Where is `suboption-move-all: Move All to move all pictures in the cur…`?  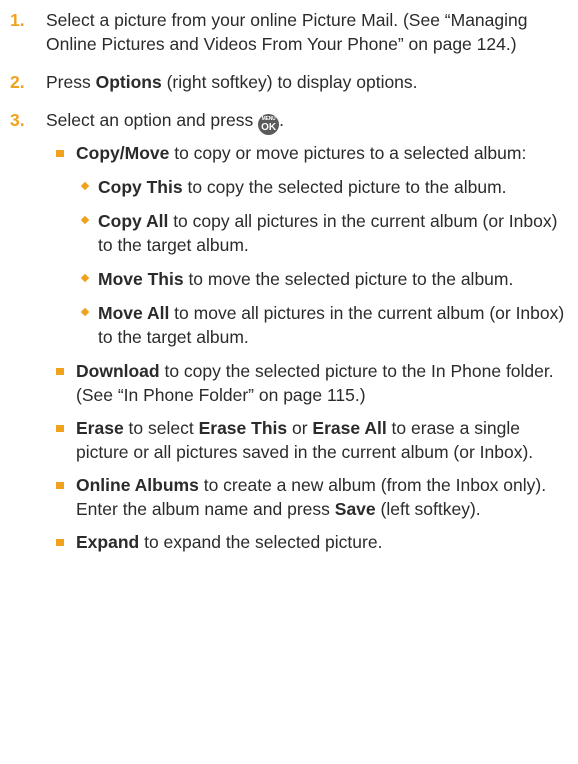 suboption-move-all: Move All to move all pictures in the cur… is located at coordinates (322, 325).